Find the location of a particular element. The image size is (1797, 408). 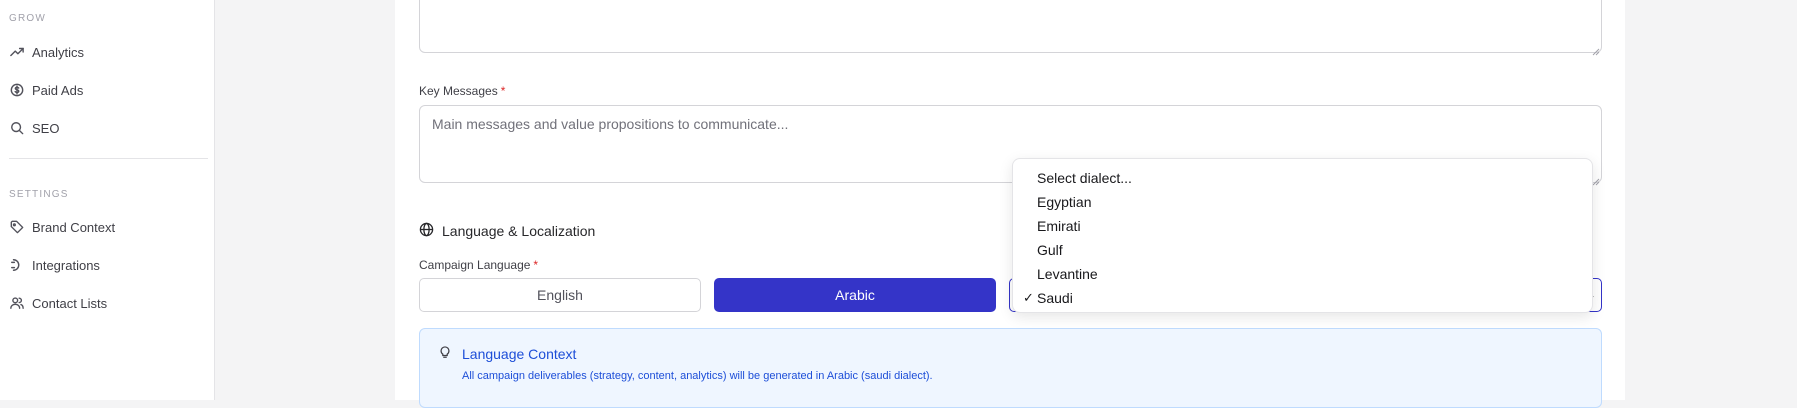

sidebar-item-analytics: Analytics is located at coordinates (47, 52).